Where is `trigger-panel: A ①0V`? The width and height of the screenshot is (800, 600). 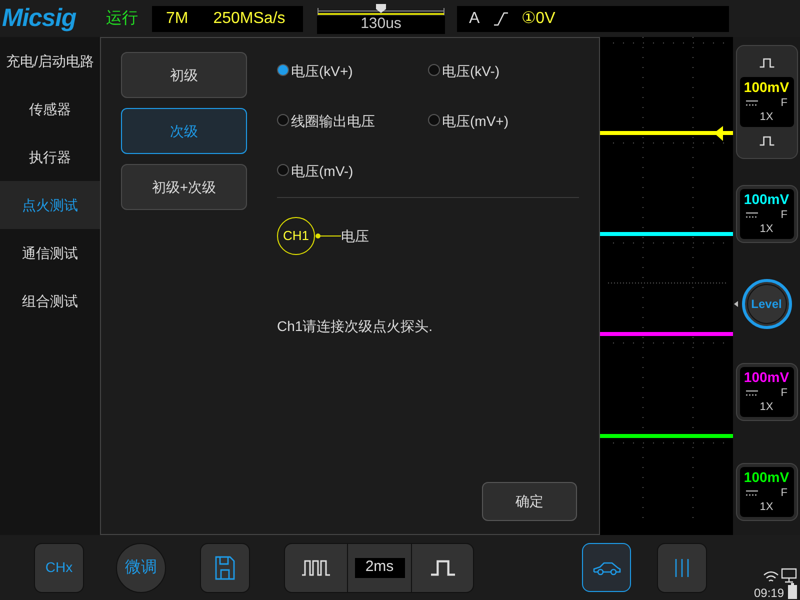
trigger-panel: A ①0V is located at coordinates (593, 19).